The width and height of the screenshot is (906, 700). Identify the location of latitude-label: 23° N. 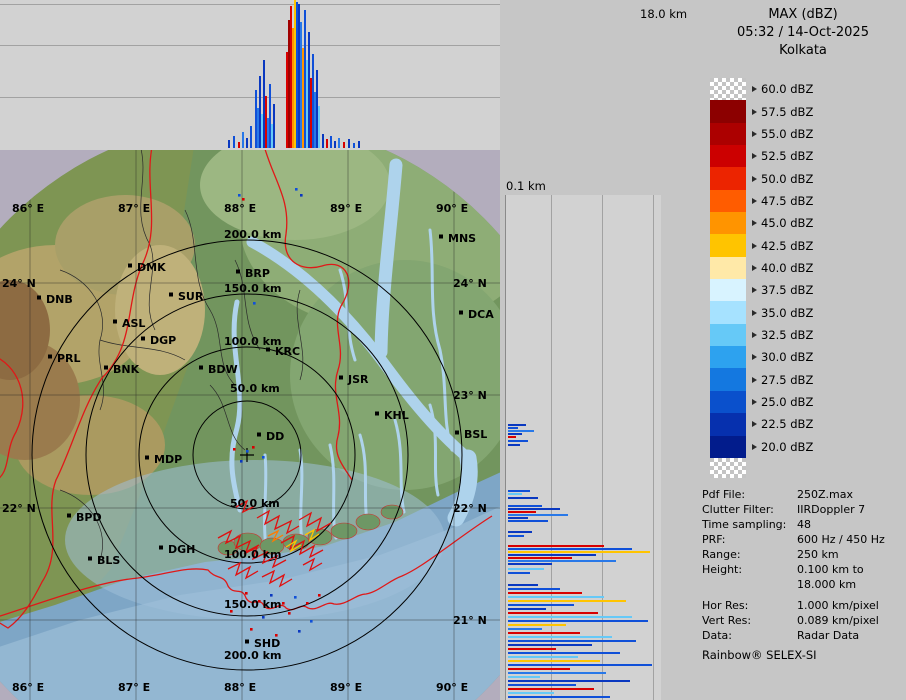
(470, 395).